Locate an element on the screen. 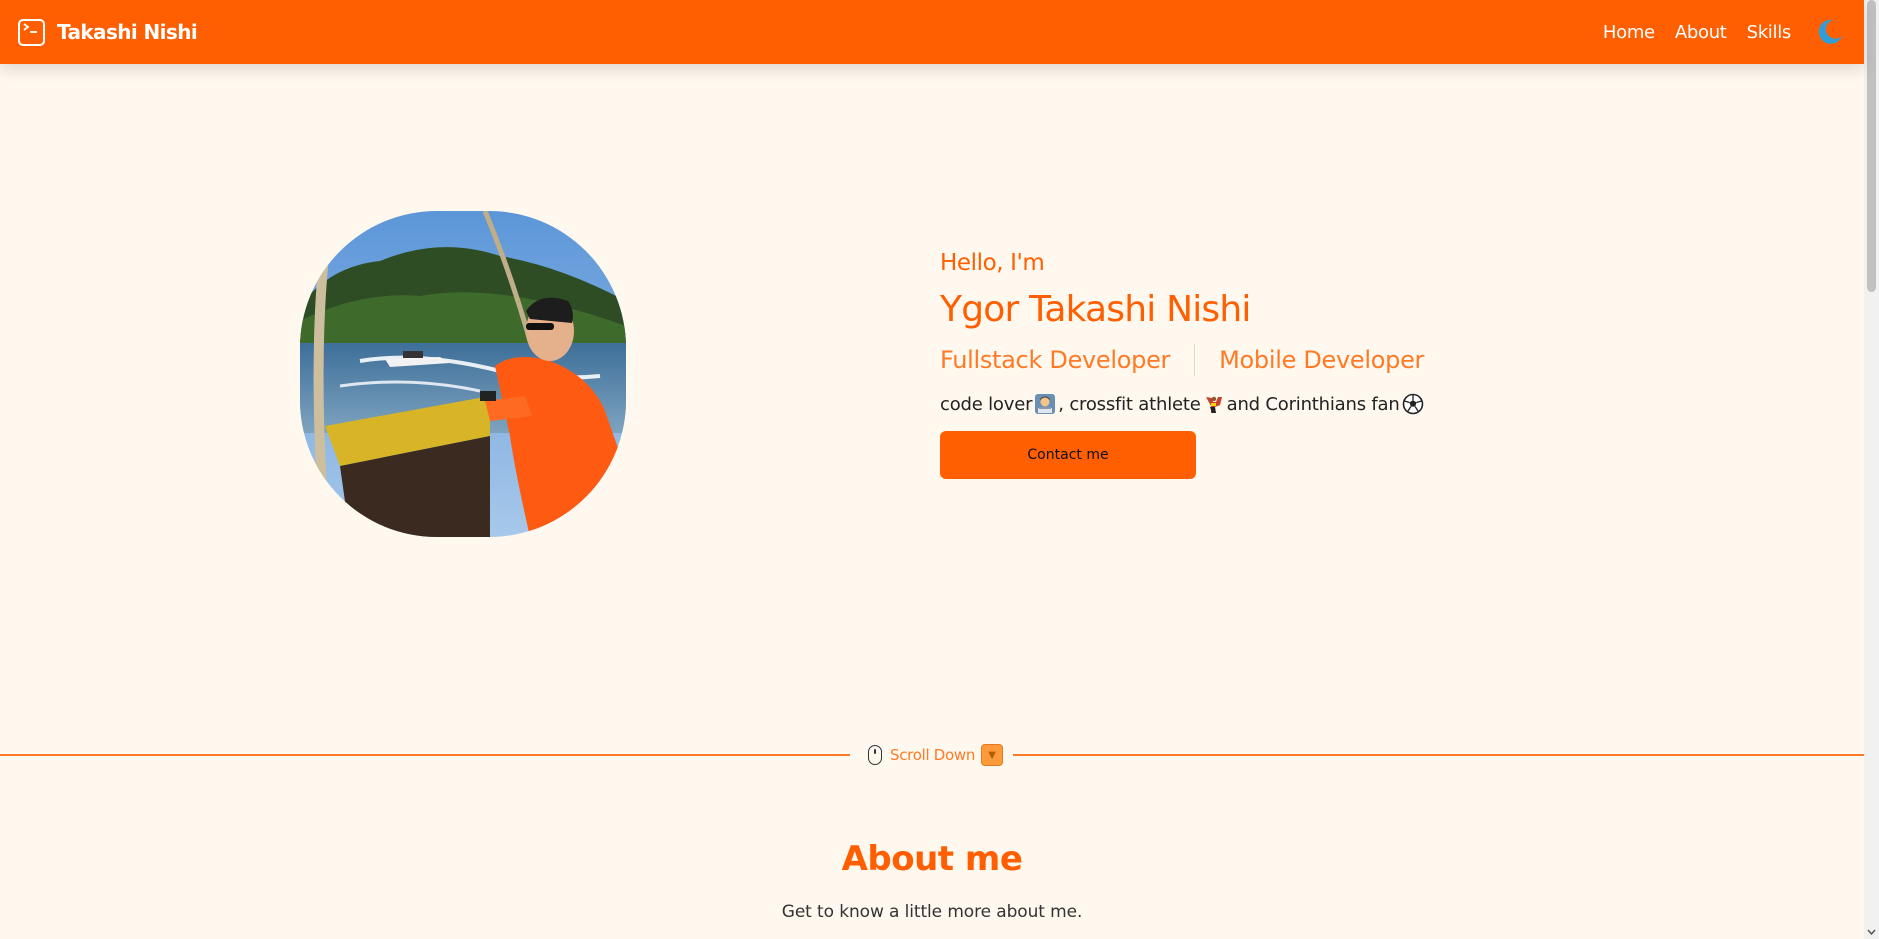 The height and width of the screenshot is (939, 1879). tagline-part-crossfit: , crossfit athlete is located at coordinates (1129, 404).